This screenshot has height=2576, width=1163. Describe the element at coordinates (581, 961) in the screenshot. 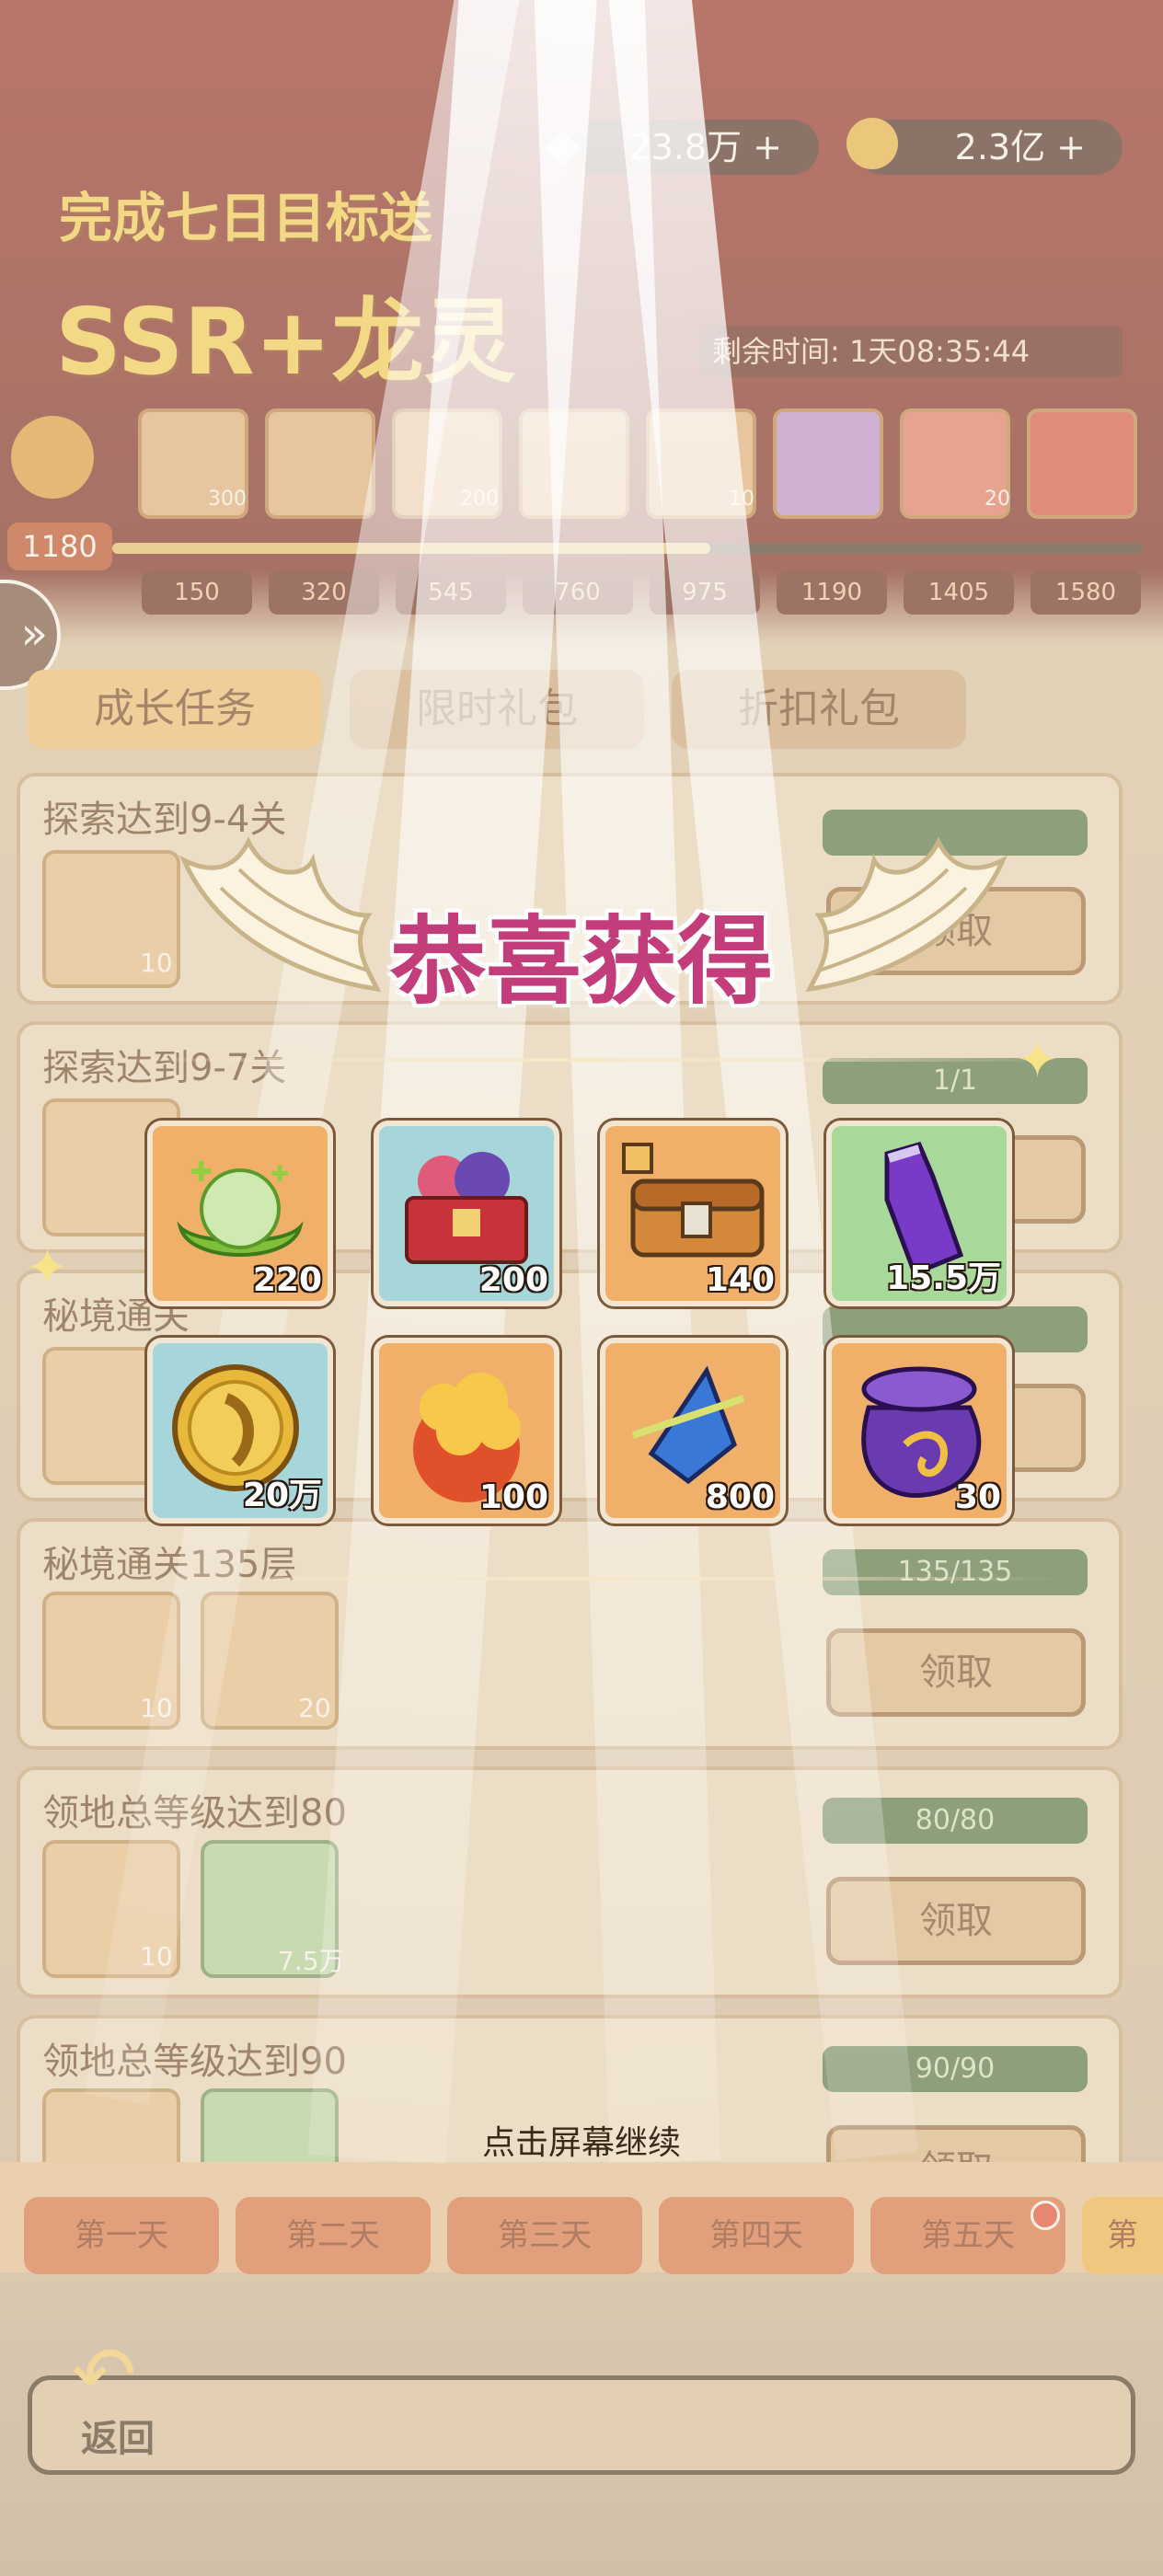

I see `popup-title: 恭喜获得` at that location.